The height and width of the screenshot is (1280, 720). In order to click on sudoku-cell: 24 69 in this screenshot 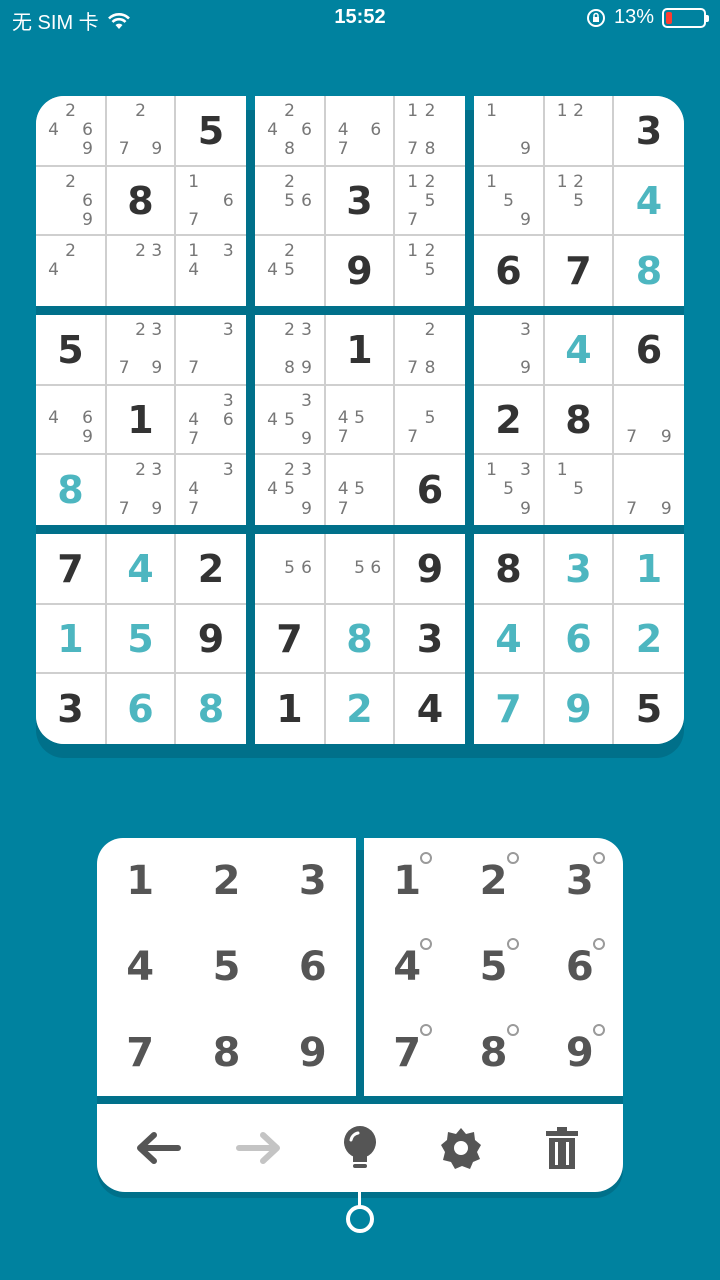, I will do `click(70, 130)`.